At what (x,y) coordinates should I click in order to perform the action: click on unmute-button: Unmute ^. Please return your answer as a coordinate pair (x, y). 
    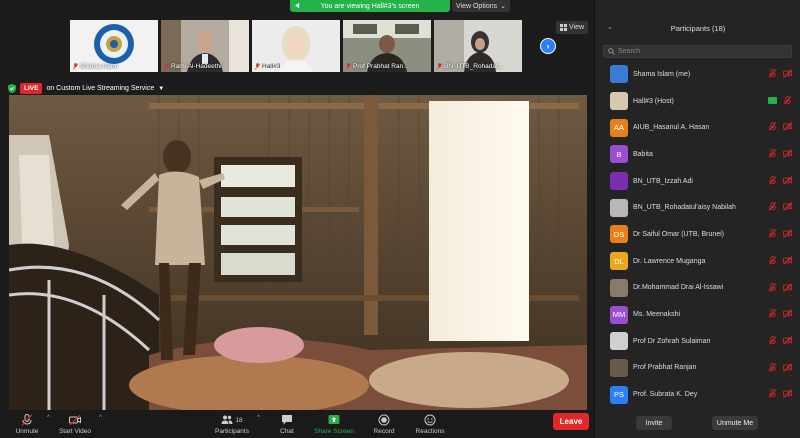
    Looking at the image, I should click on (31, 424).